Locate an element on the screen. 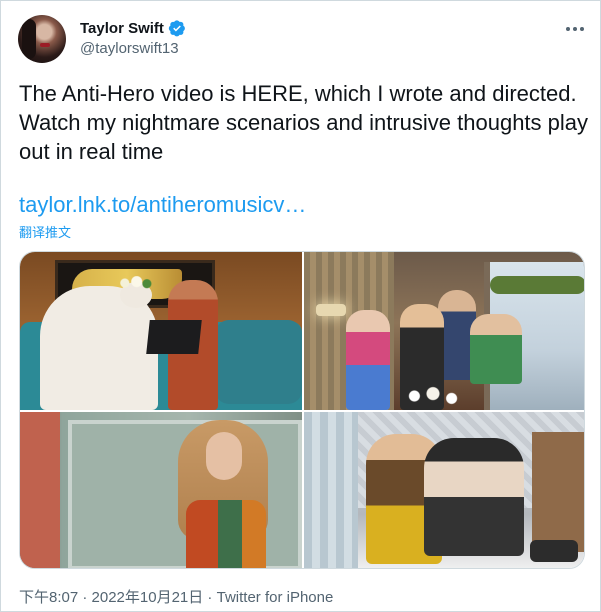  tweet-timestamp: 下午8:07 · 2022年10月21日 is located at coordinates (111, 597).